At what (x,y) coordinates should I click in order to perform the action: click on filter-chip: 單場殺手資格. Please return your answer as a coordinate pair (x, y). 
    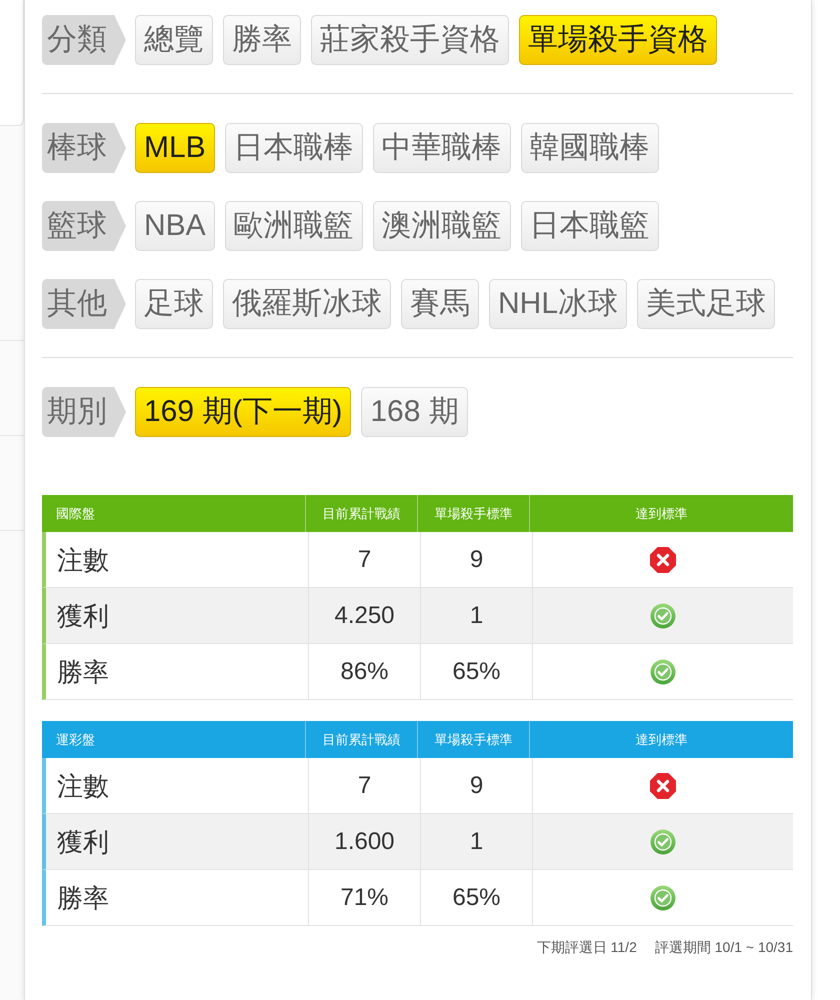
    Looking at the image, I should click on (618, 40).